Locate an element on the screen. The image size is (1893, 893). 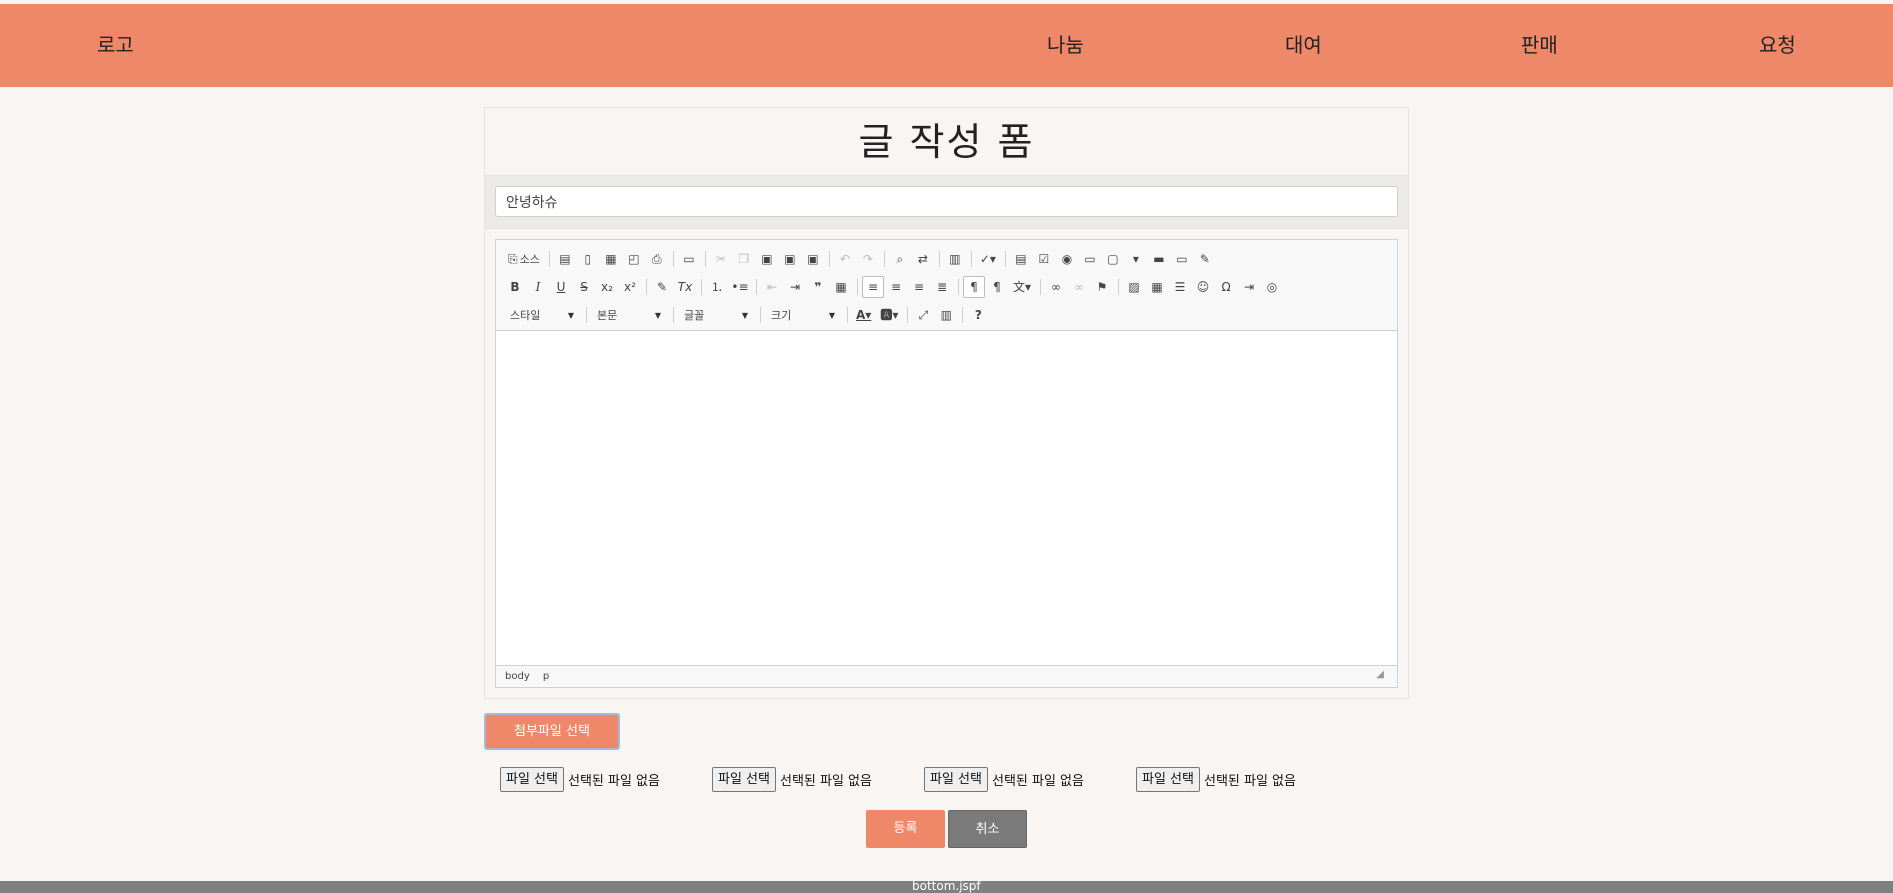
hidden-field-icon: ✎ is located at coordinates (1205, 259).